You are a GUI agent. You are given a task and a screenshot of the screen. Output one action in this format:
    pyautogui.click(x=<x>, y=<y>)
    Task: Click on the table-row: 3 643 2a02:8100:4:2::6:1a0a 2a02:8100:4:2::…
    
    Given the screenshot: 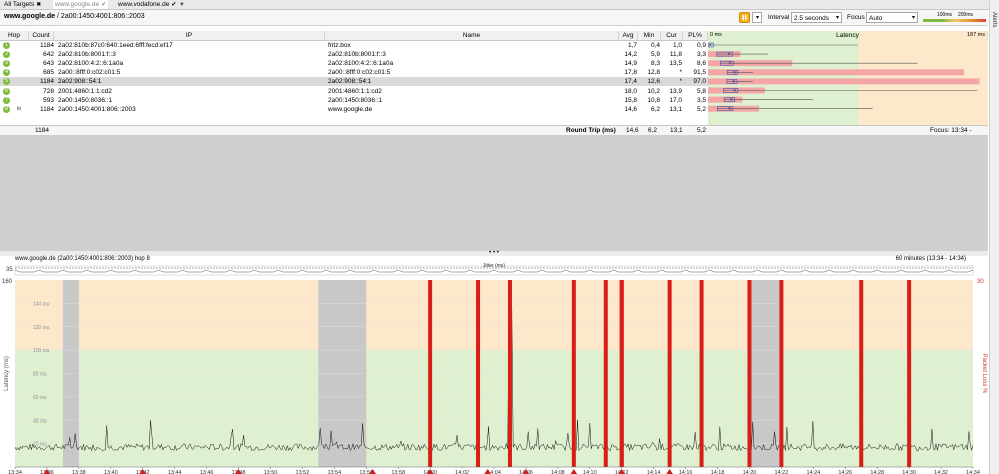 What is the action you would take?
    pyautogui.click(x=354, y=63)
    